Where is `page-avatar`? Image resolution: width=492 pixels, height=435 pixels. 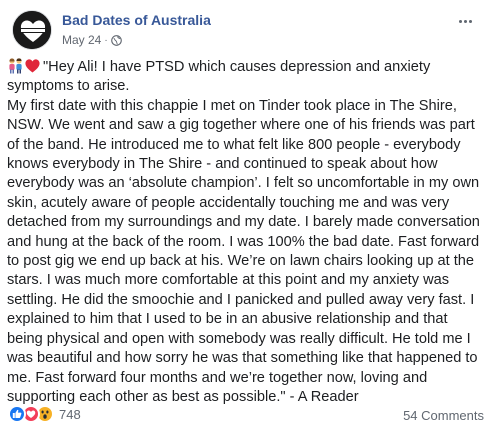 page-avatar is located at coordinates (32, 30).